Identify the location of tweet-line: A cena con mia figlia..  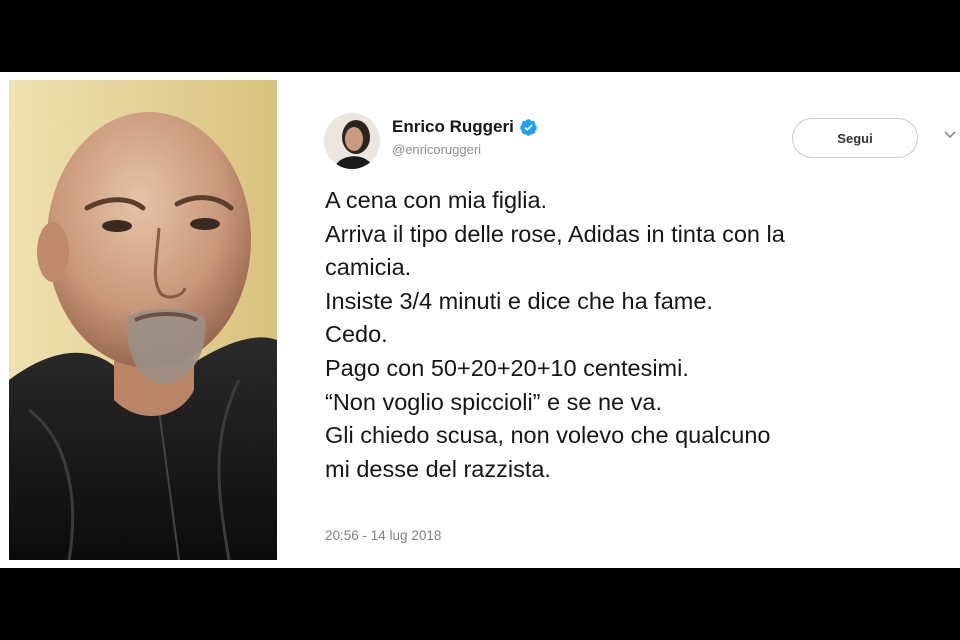
(436, 200).